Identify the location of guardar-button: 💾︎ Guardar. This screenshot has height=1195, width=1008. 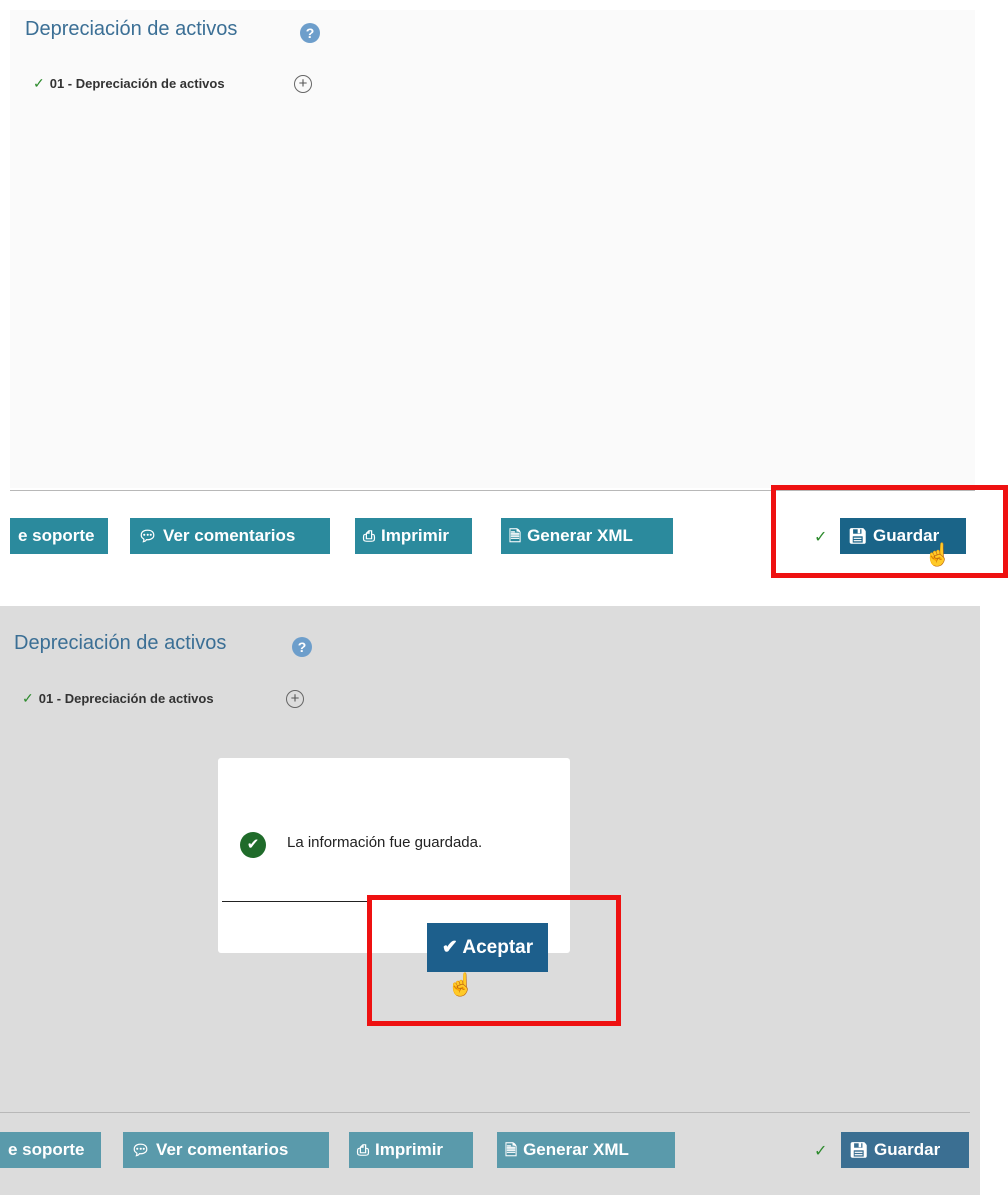
(905, 1150).